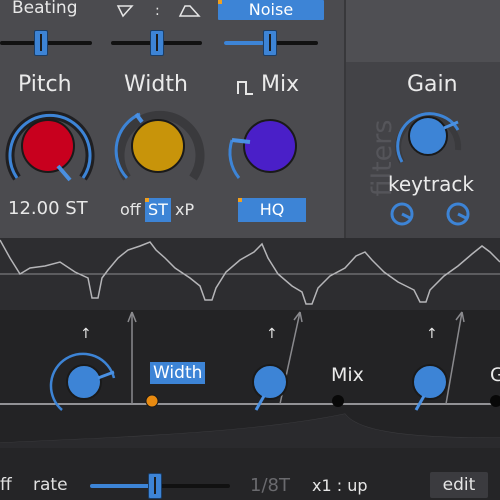 This screenshot has width=500, height=500. I want to click on beating-label: Beating, so click(45, 9).